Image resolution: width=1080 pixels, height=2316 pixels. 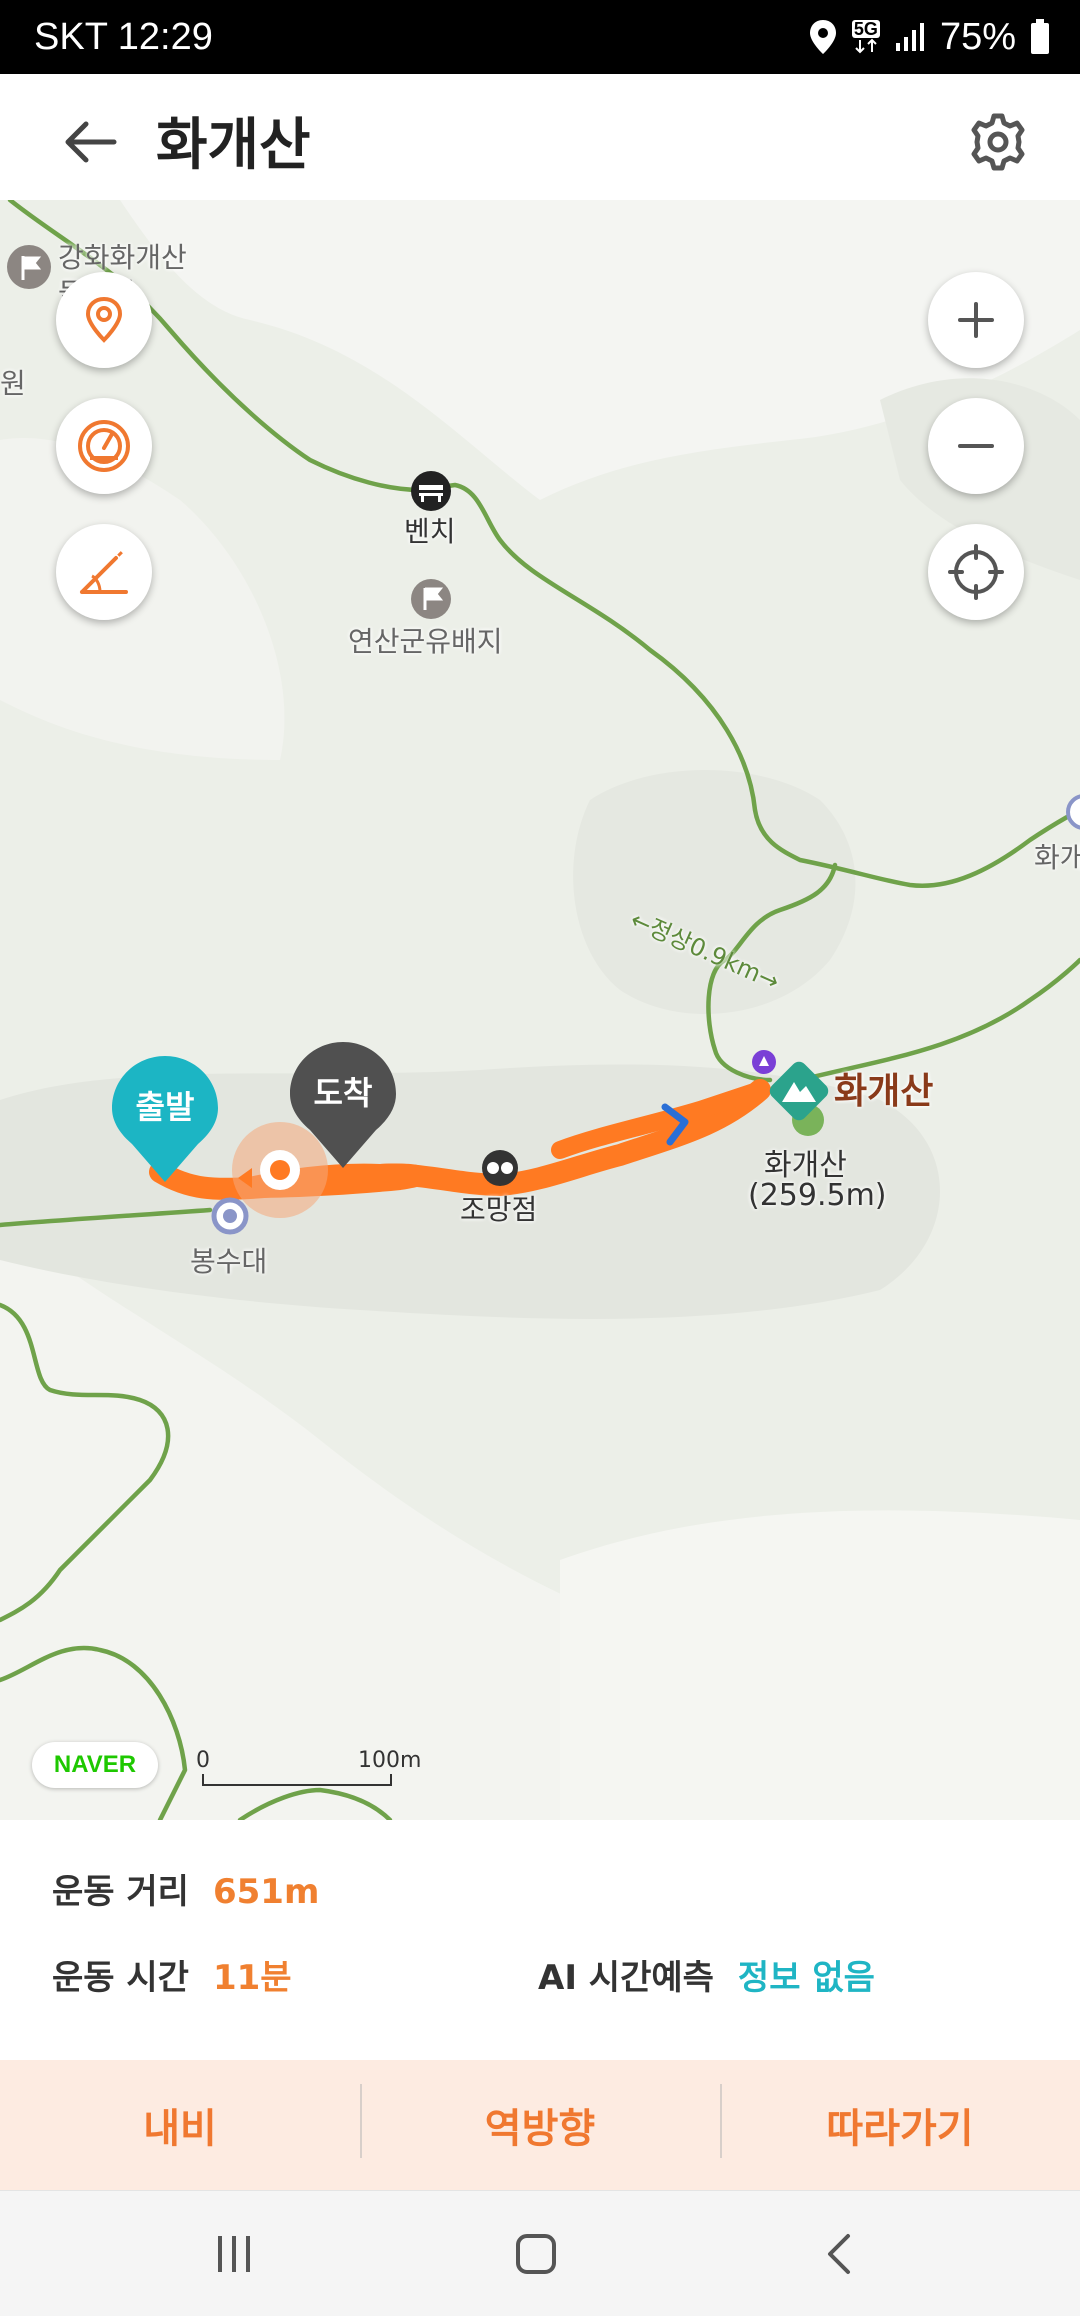 What do you see at coordinates (790, 1093) in the screenshot?
I see `summit-mountain-icon` at bounding box center [790, 1093].